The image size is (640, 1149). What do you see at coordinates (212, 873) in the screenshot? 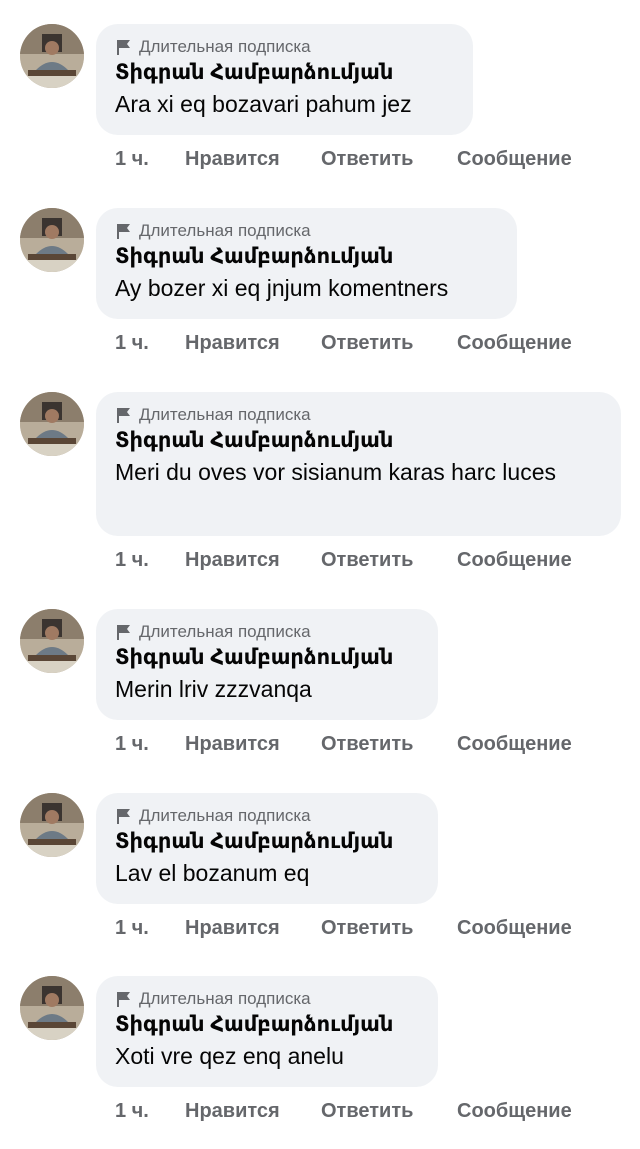
I see `comment-text: Lav el bozanum eq` at bounding box center [212, 873].